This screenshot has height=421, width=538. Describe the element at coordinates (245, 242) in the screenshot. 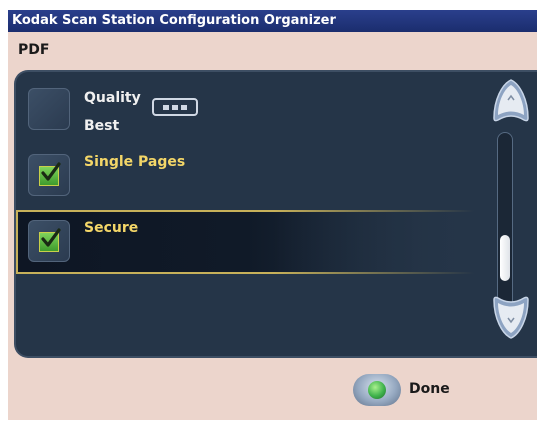

I see `option-secure: Secure` at that location.